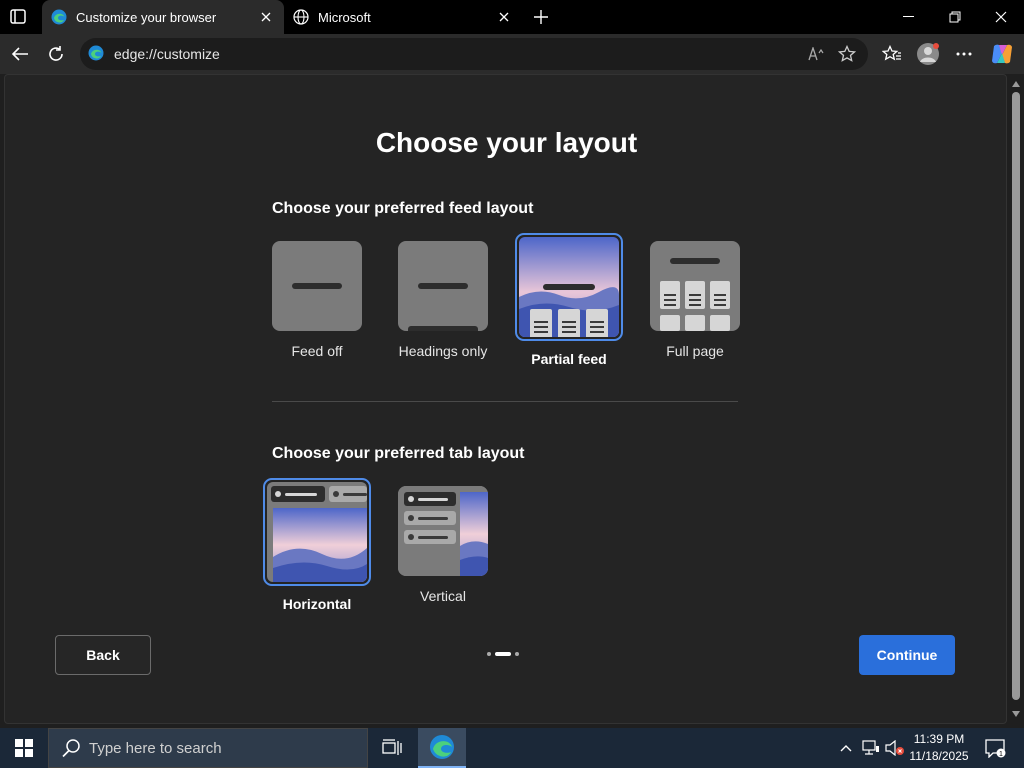  What do you see at coordinates (458, 54) in the screenshot?
I see `url-text: edge://customize` at bounding box center [458, 54].